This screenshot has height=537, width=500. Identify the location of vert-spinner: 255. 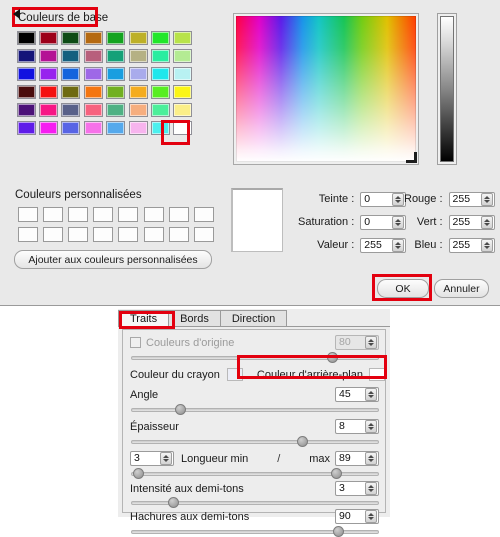
(471, 222).